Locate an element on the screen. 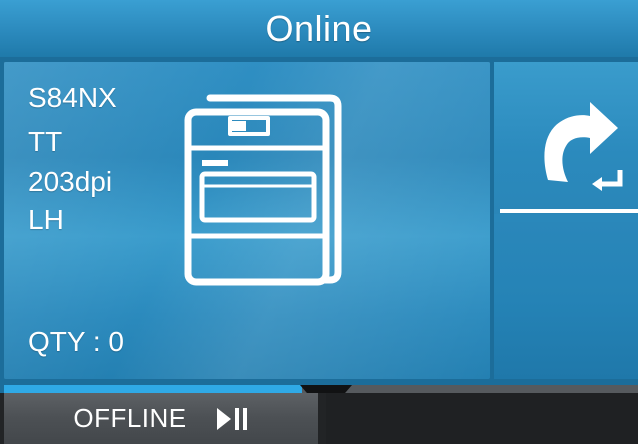 The image size is (638, 444). play-pause-icon is located at coordinates (231, 418).